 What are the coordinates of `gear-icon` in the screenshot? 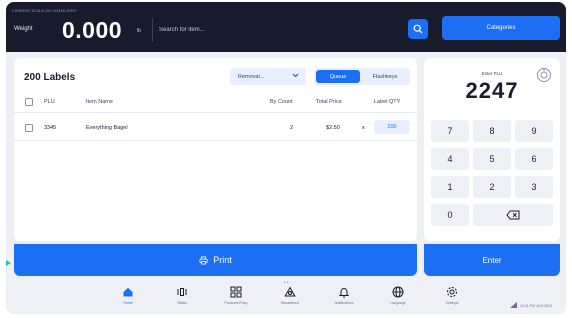 It's located at (452, 292).